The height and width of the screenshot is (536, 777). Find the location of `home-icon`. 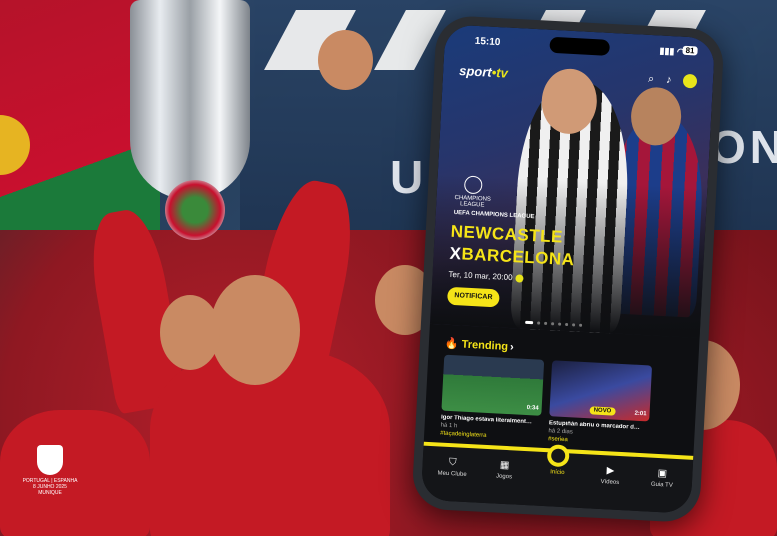

home-icon is located at coordinates (558, 456).